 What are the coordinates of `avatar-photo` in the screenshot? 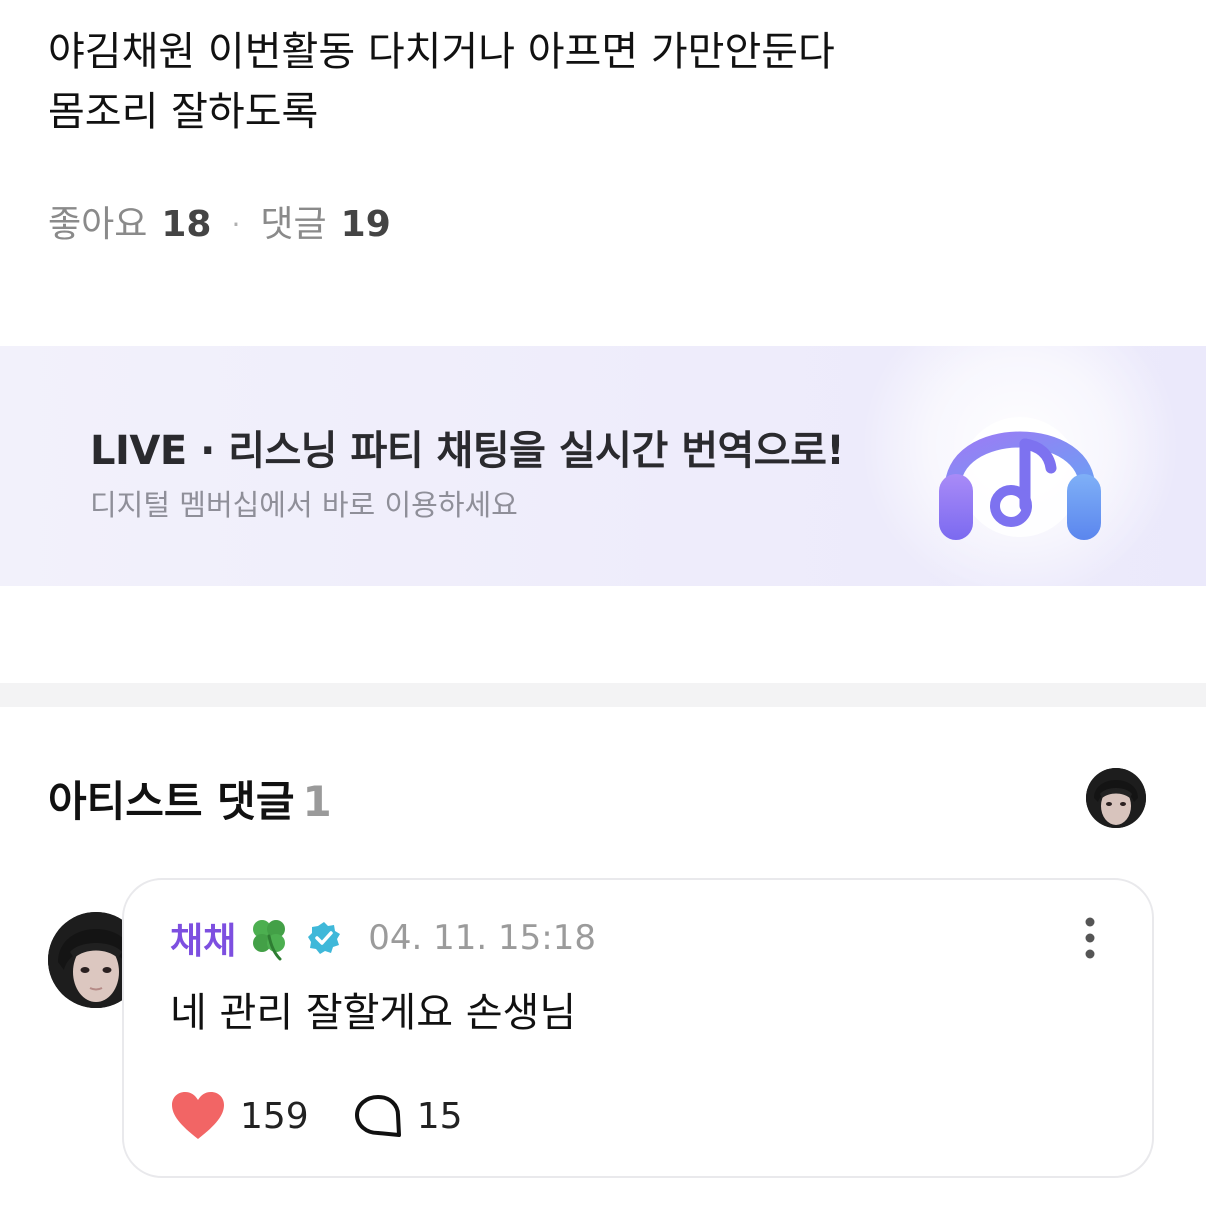 It's located at (1116, 798).